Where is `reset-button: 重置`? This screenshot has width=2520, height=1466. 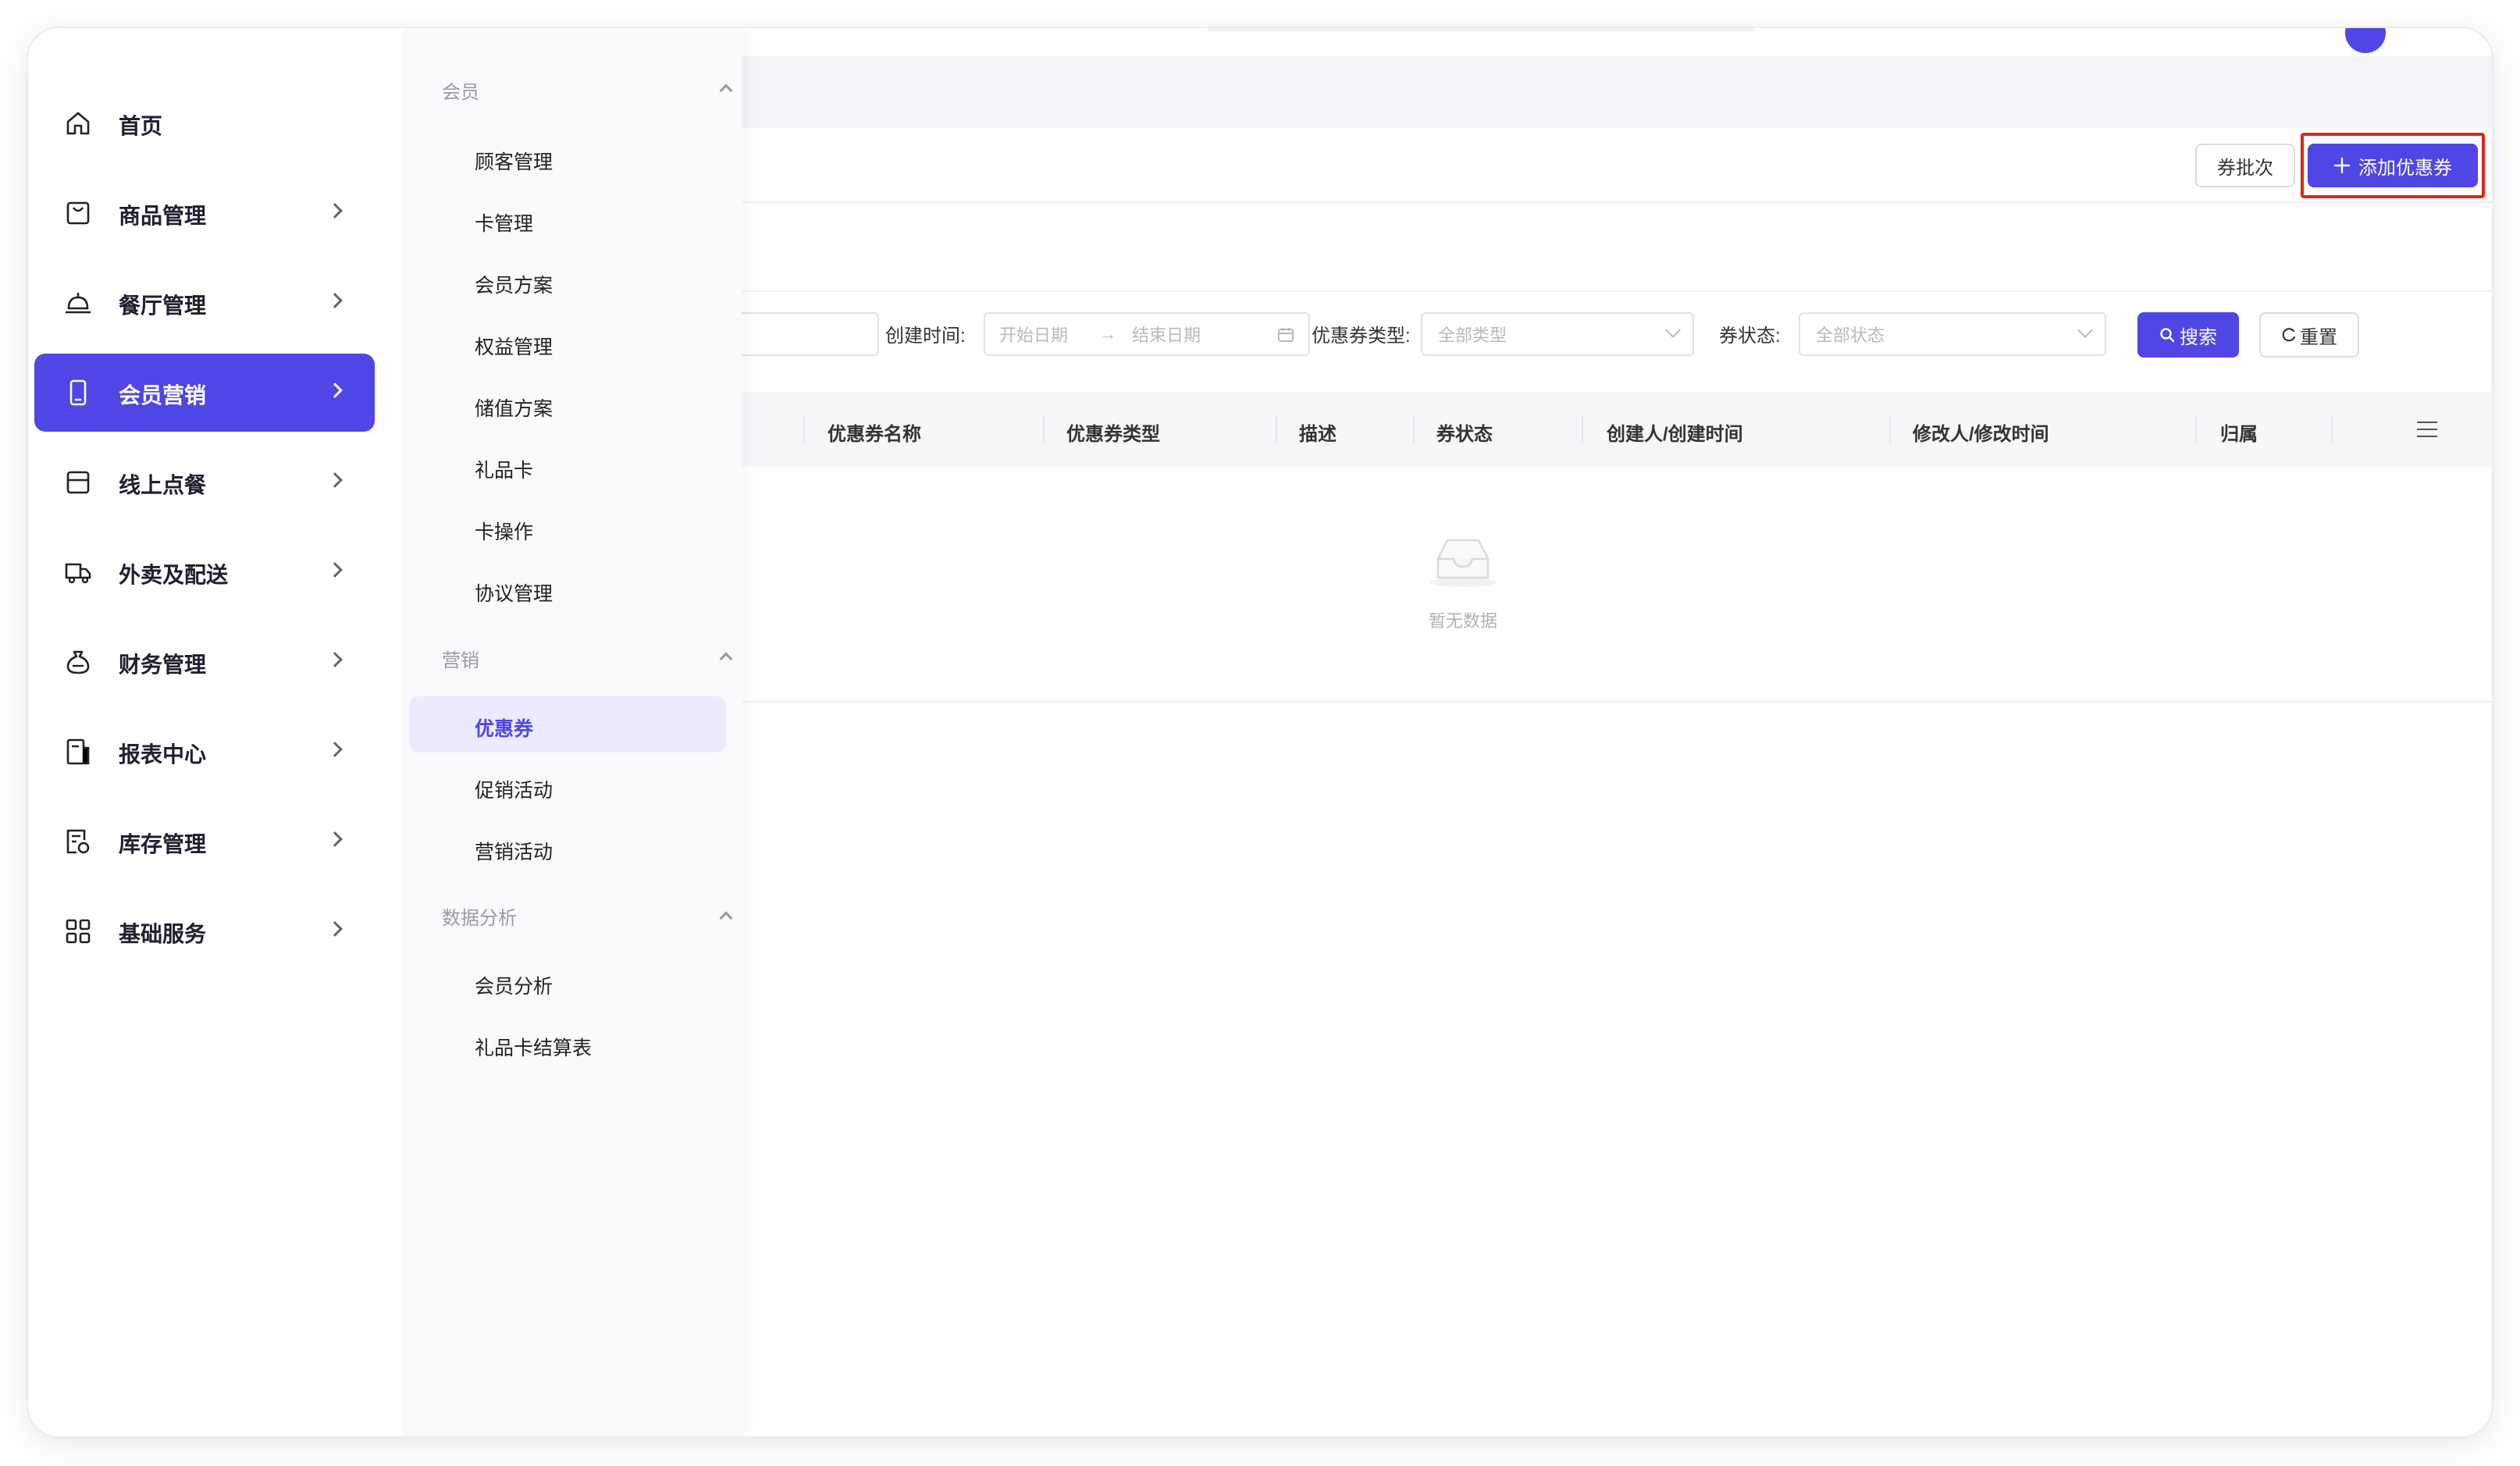 reset-button: 重置 is located at coordinates (2309, 335).